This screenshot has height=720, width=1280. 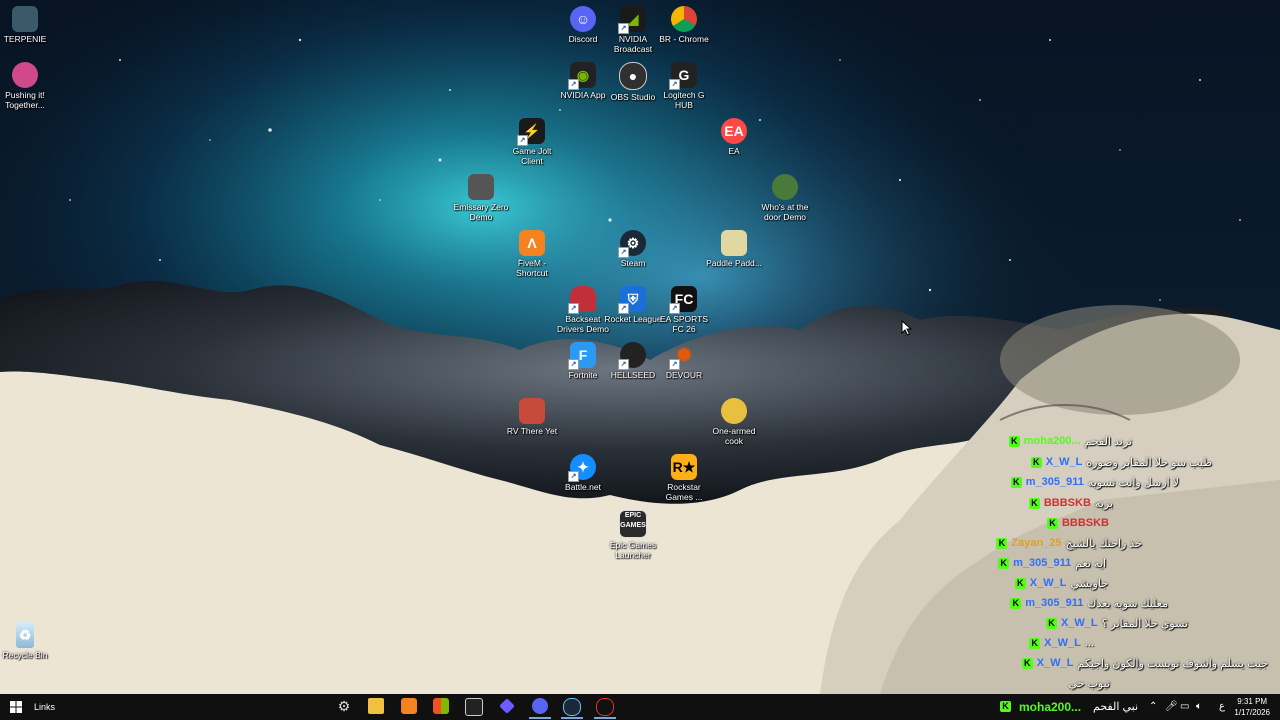 What do you see at coordinates (1103, 543) in the screenshot?
I see `chat-text: خذ راحتك يالشيخ` at bounding box center [1103, 543].